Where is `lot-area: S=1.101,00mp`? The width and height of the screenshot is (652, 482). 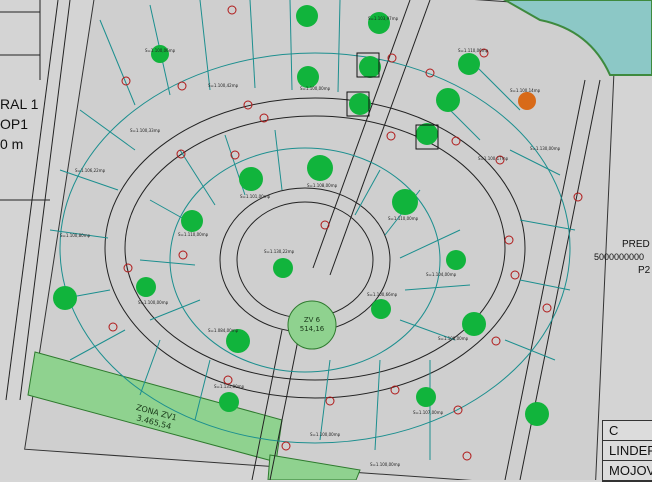
lot-area: S=1.101,00mp is located at coordinates (255, 196).